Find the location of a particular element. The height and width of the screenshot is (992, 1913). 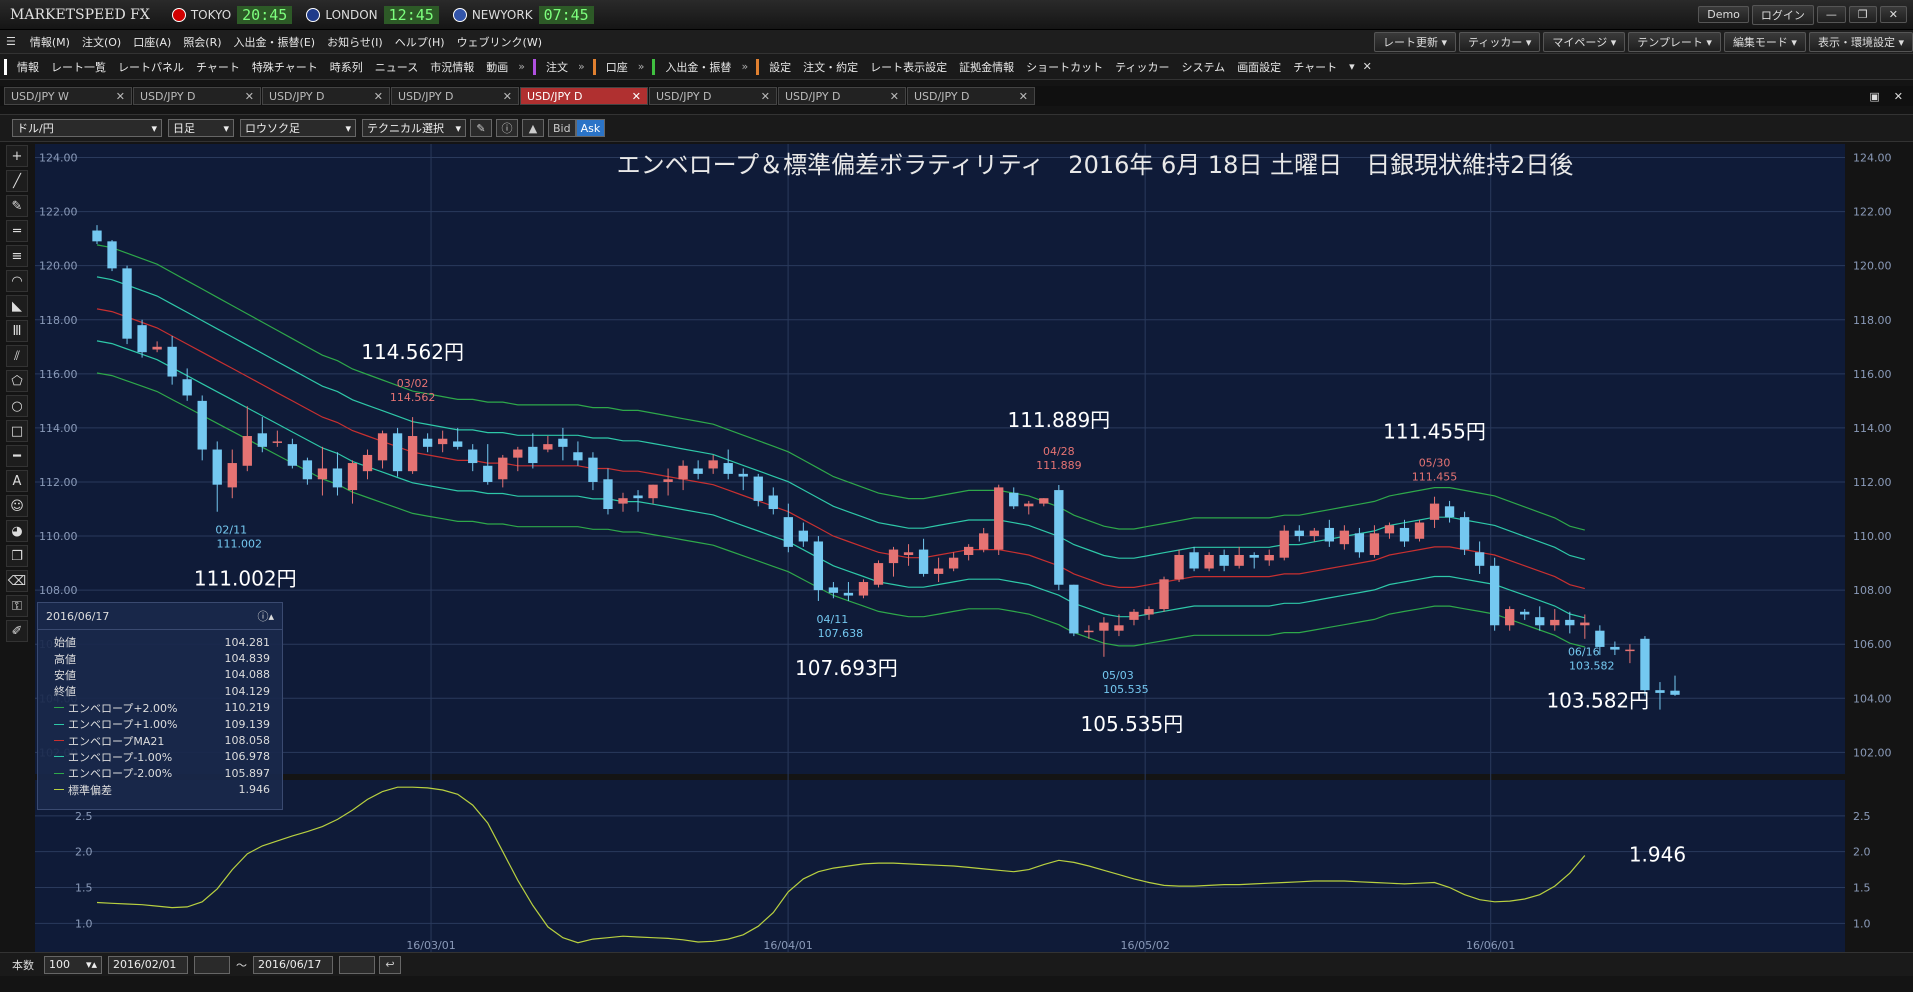

window-maximize-icon: ▣ is located at coordinates (1874, 96).